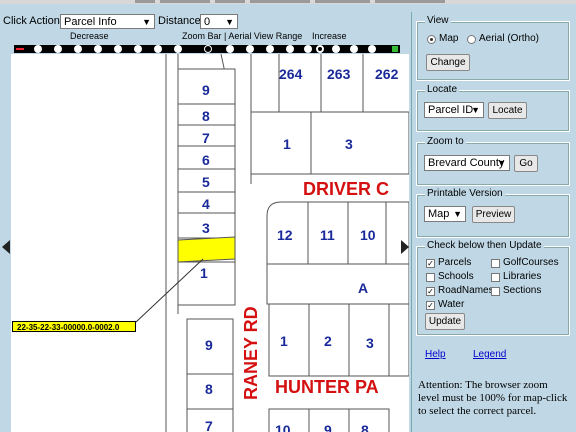 The image size is (576, 432). Describe the element at coordinates (327, 387) in the screenshot. I see `street-label-hunter: HUNTER PA` at that location.